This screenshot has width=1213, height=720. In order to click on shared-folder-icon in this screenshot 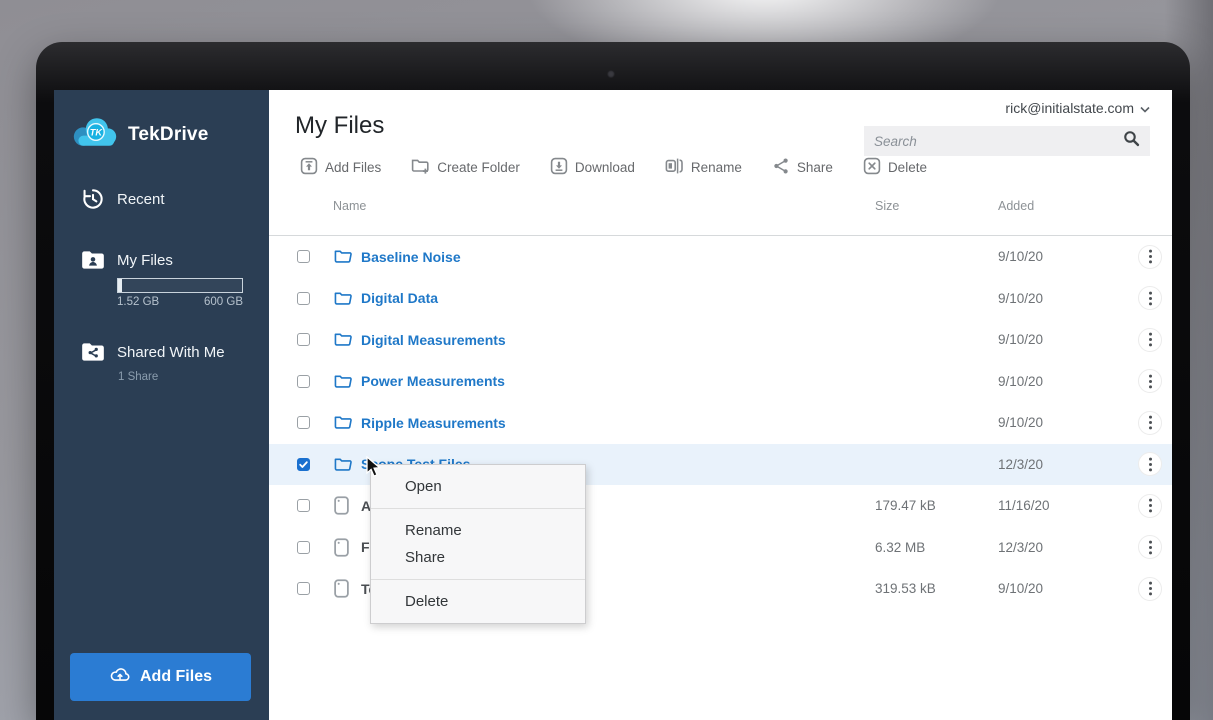, I will do `click(93, 352)`.